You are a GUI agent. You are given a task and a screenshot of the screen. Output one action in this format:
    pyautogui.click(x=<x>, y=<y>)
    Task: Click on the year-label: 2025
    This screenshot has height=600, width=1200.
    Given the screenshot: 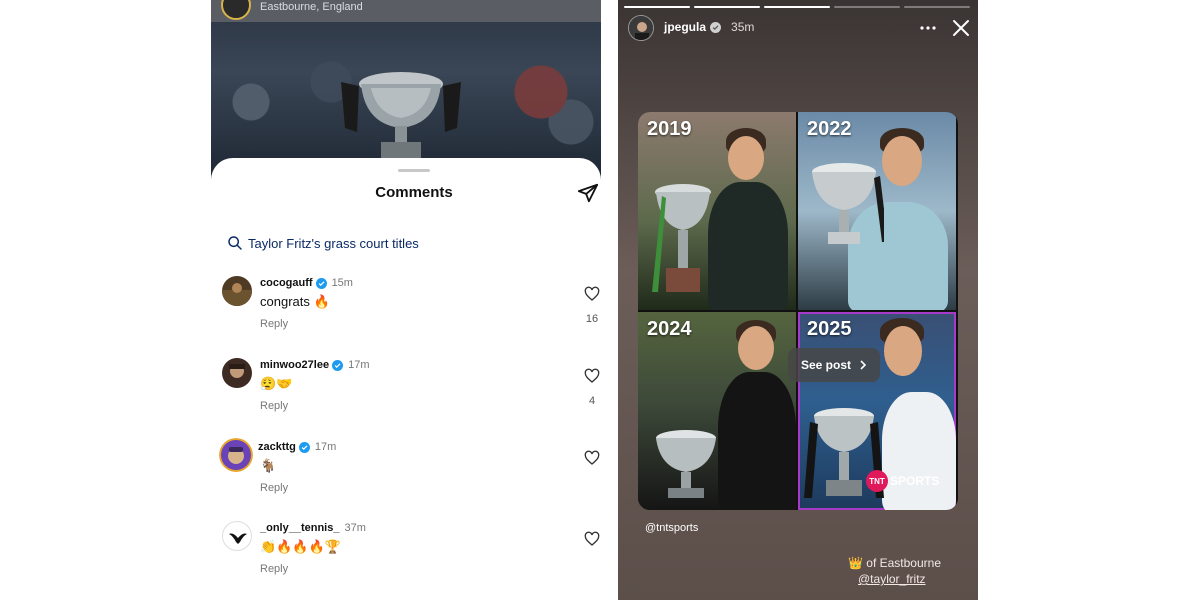 What is the action you would take?
    pyautogui.click(x=829, y=329)
    